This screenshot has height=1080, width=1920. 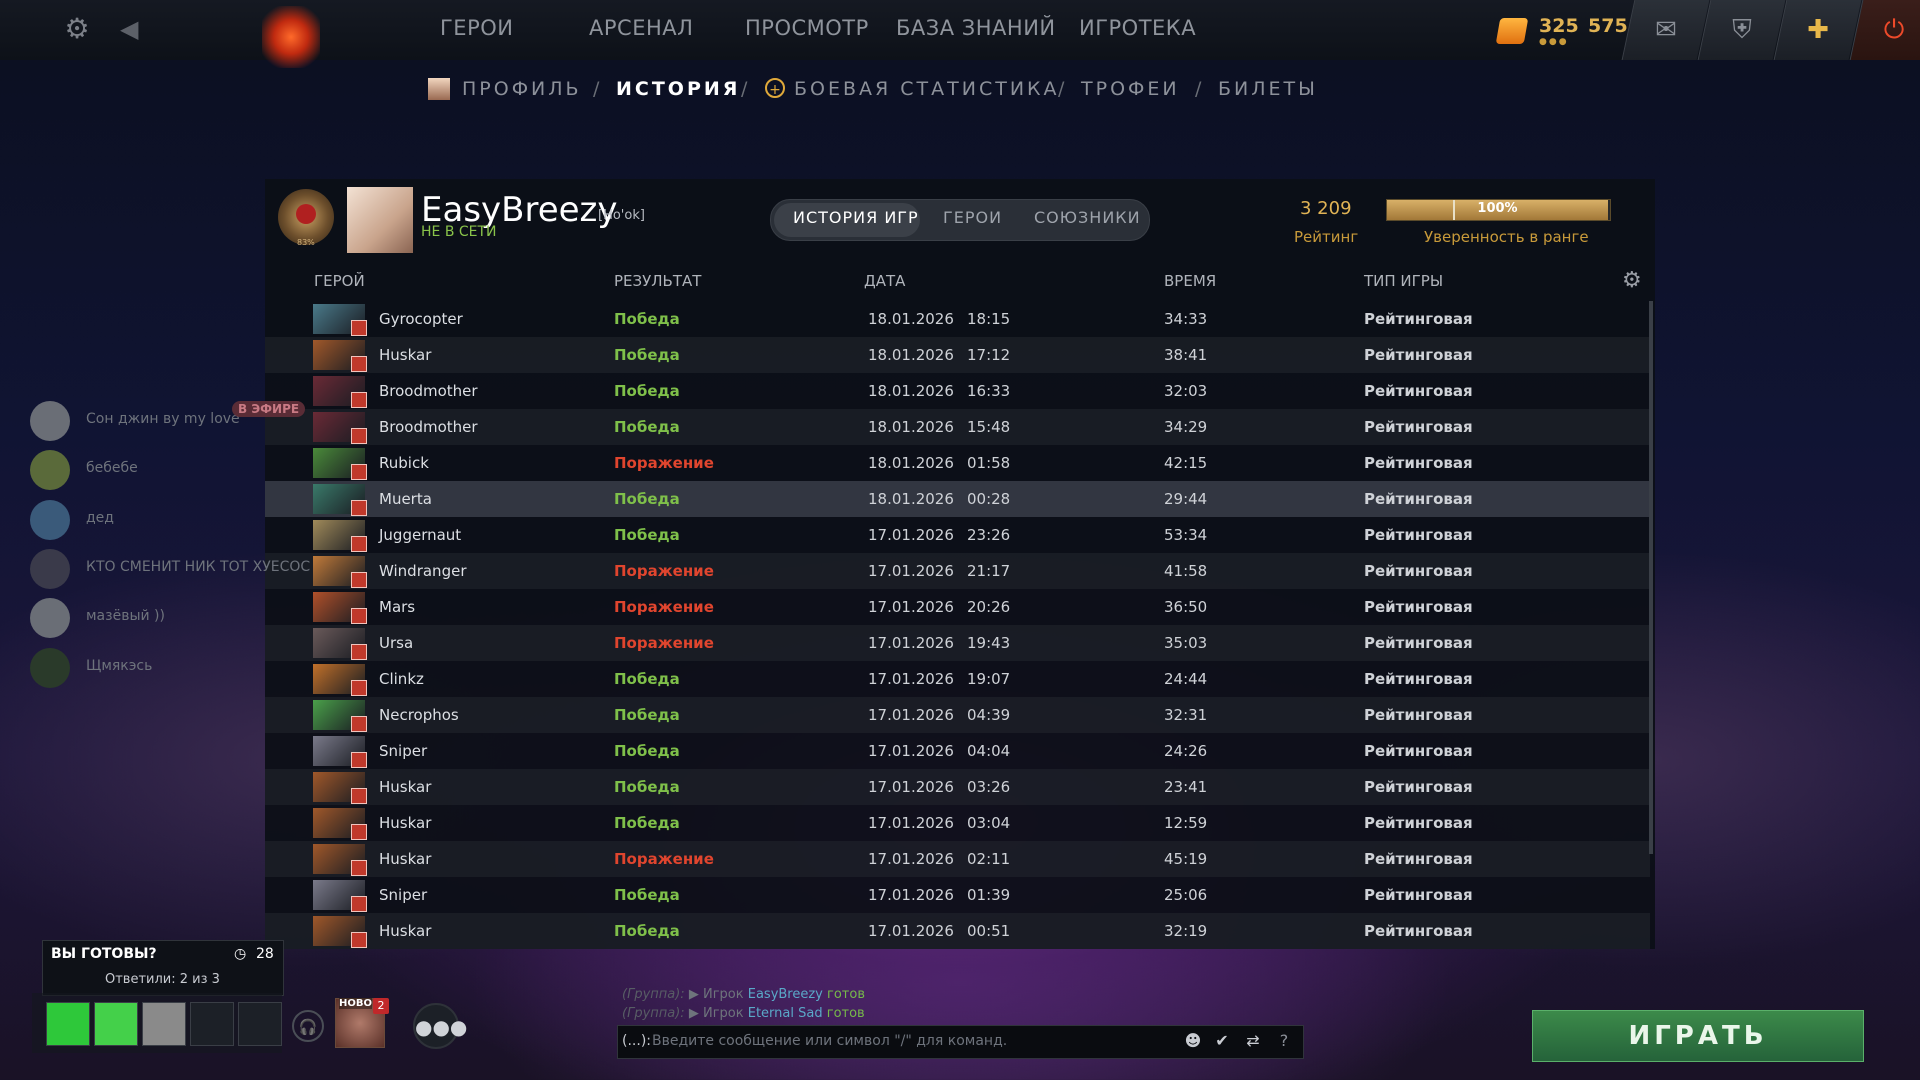 I want to click on ready-check-title: ВЫ ГОТОВЫ?, so click(x=104, y=954).